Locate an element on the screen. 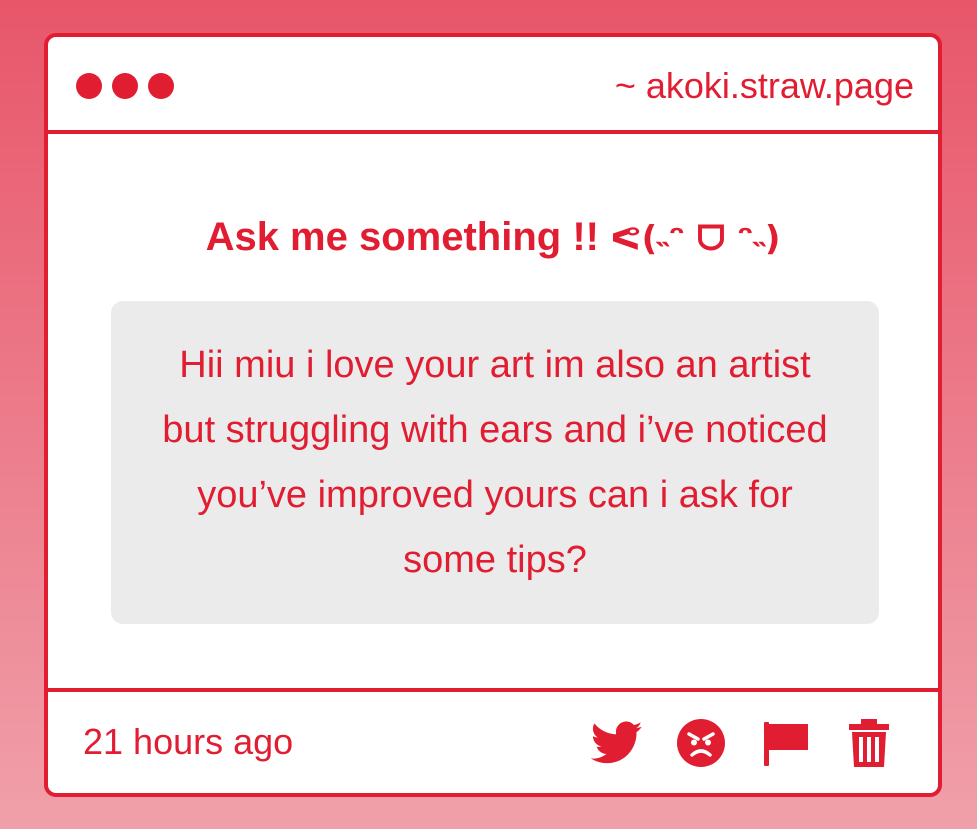 Image resolution: width=977 pixels, height=829 pixels. react-angry-button is located at coordinates (701, 743).